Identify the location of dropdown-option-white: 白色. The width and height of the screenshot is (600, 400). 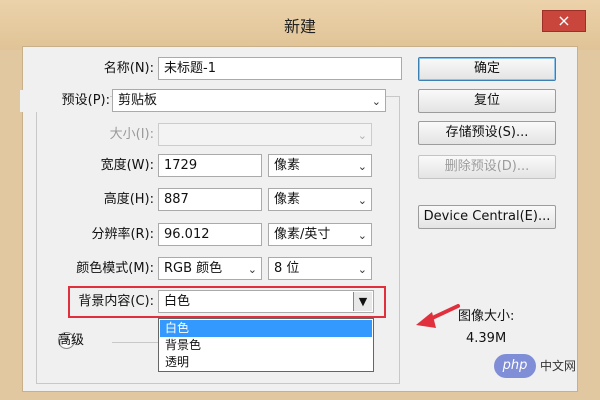
(266, 328).